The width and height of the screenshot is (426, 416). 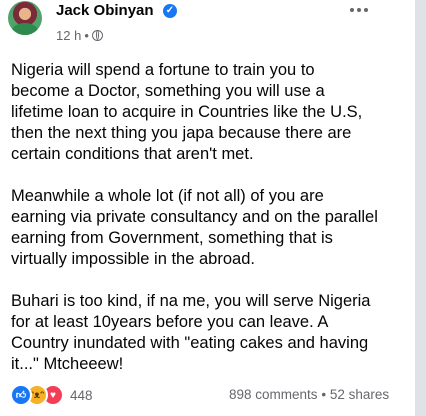 I want to click on reaction-count: 448, so click(x=81, y=395).